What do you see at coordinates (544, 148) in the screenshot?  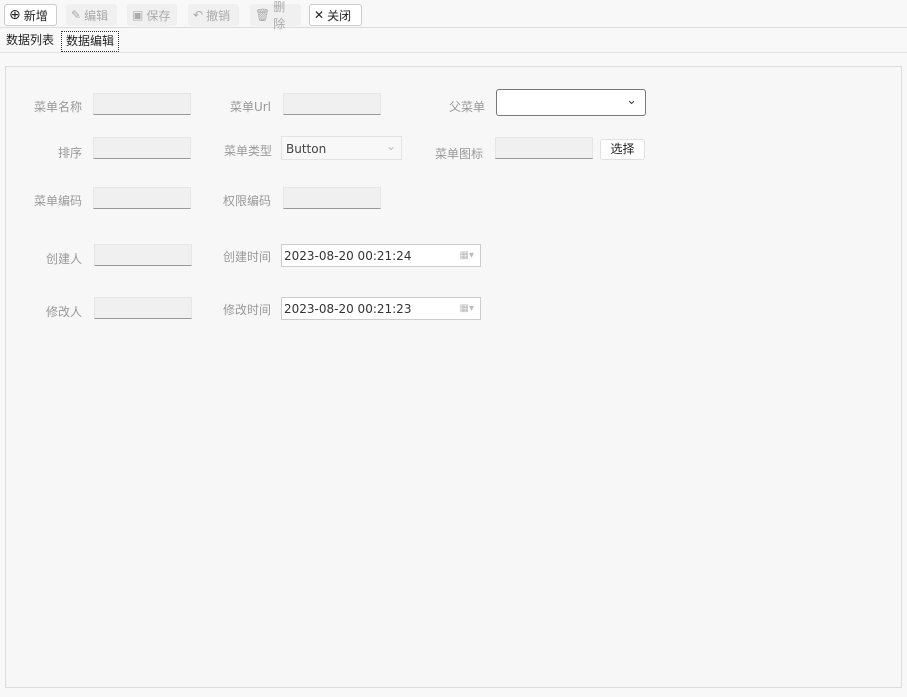 I see `menu-icon-input` at bounding box center [544, 148].